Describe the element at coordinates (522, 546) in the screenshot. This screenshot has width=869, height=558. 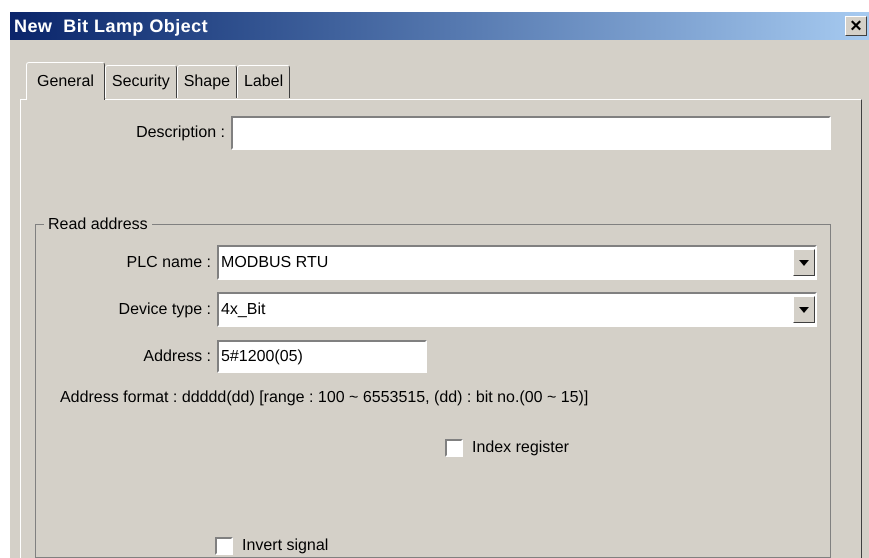
I see `checkbox: Invert signal` at that location.